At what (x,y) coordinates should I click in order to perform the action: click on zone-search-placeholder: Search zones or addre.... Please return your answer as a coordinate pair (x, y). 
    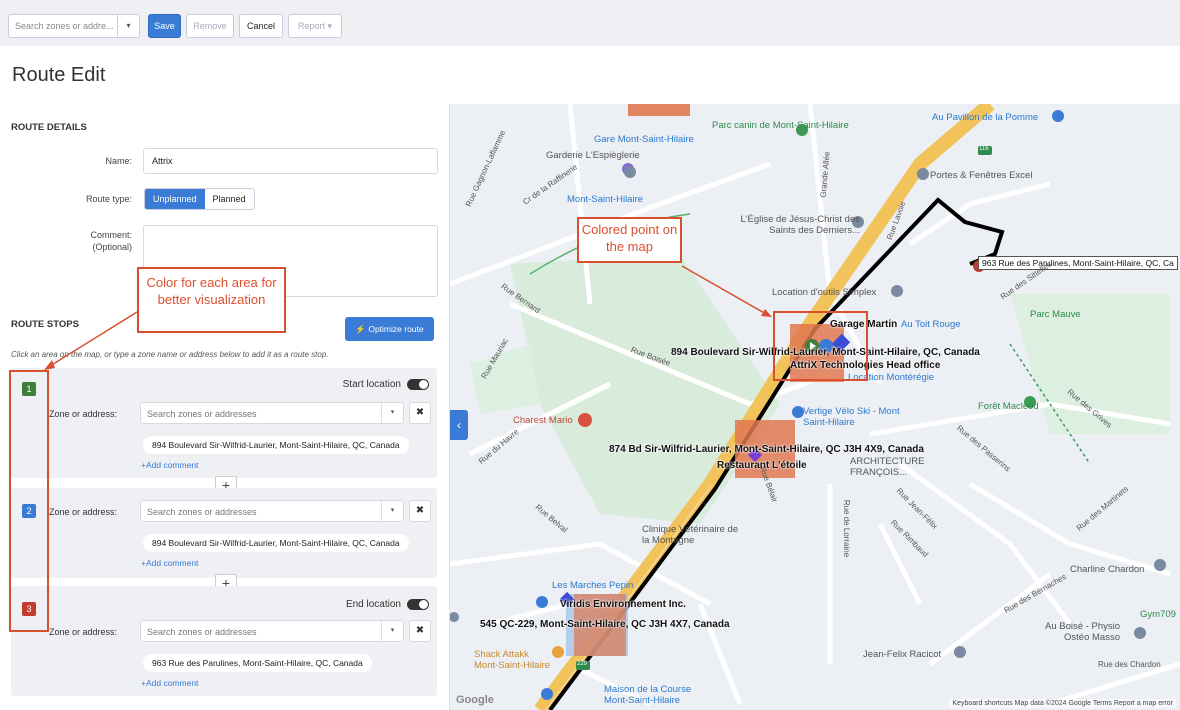
    Looking at the image, I should click on (64, 26).